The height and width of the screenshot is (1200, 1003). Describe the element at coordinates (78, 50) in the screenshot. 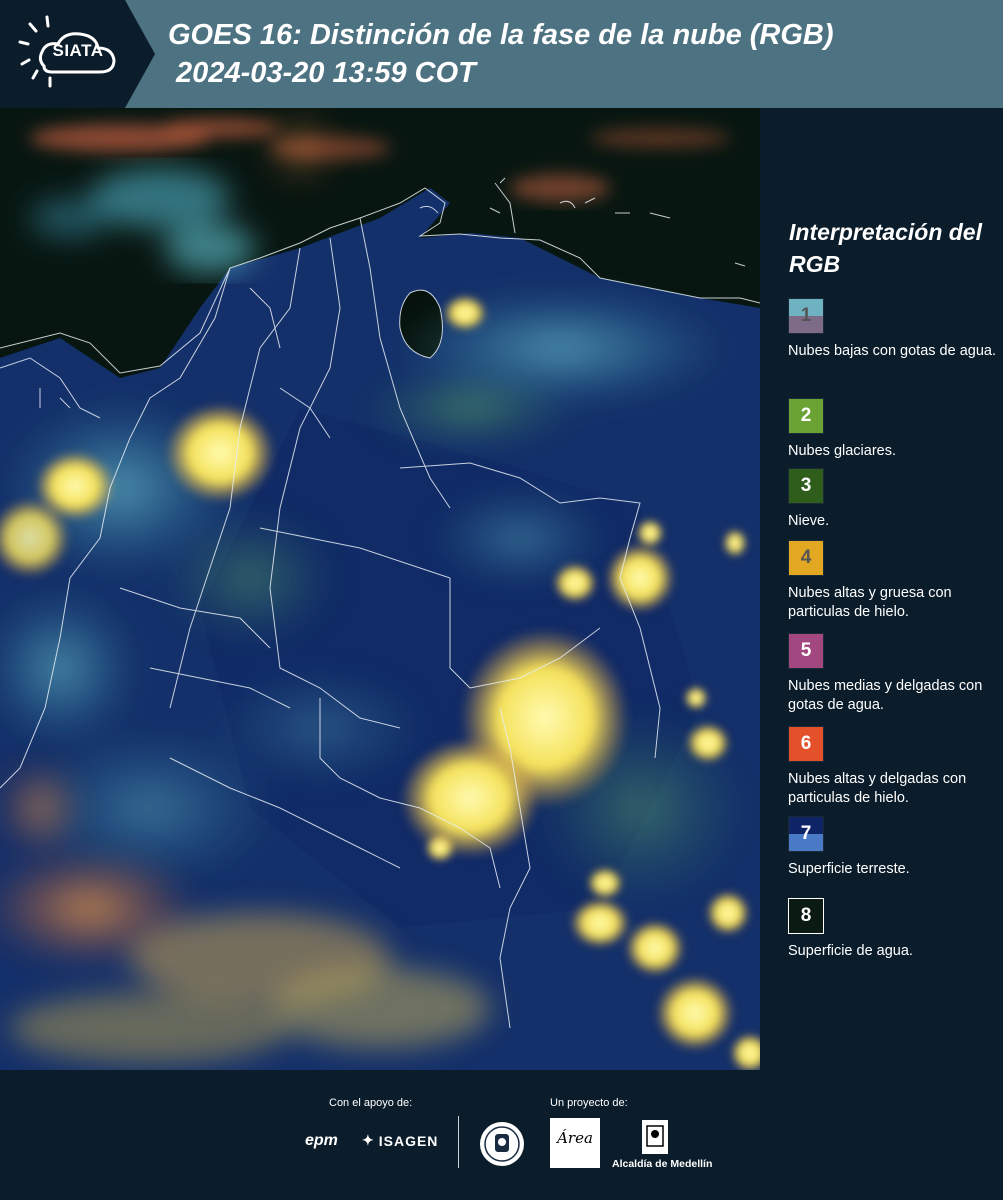

I see `siata-logo-text: SIATA` at that location.